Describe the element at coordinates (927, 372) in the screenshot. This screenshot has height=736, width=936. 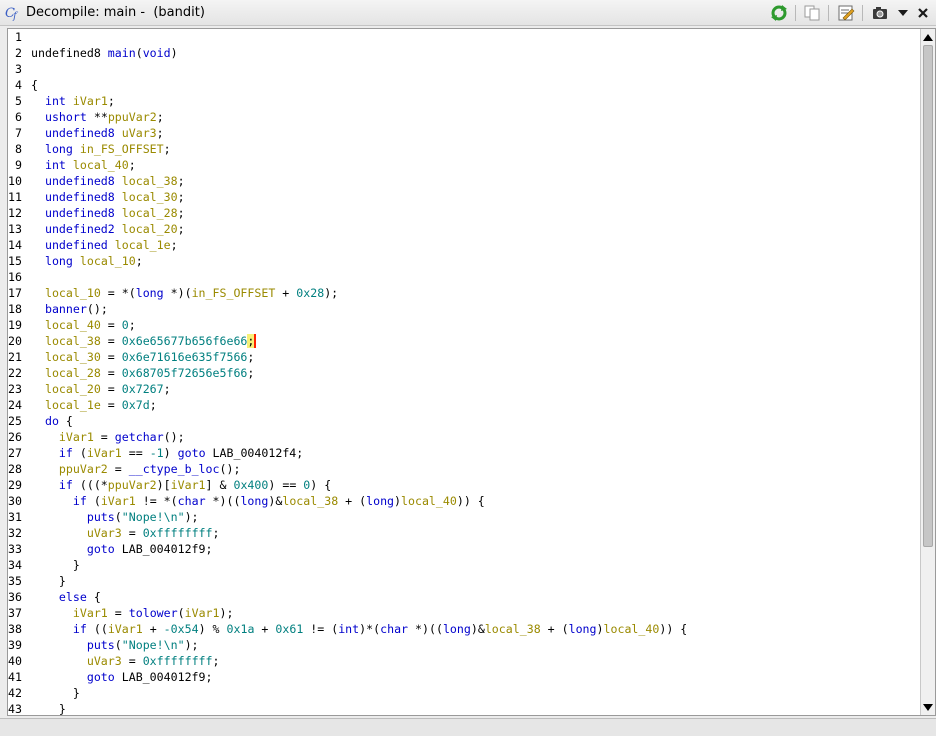
I see `vertical-scrollbar` at that location.